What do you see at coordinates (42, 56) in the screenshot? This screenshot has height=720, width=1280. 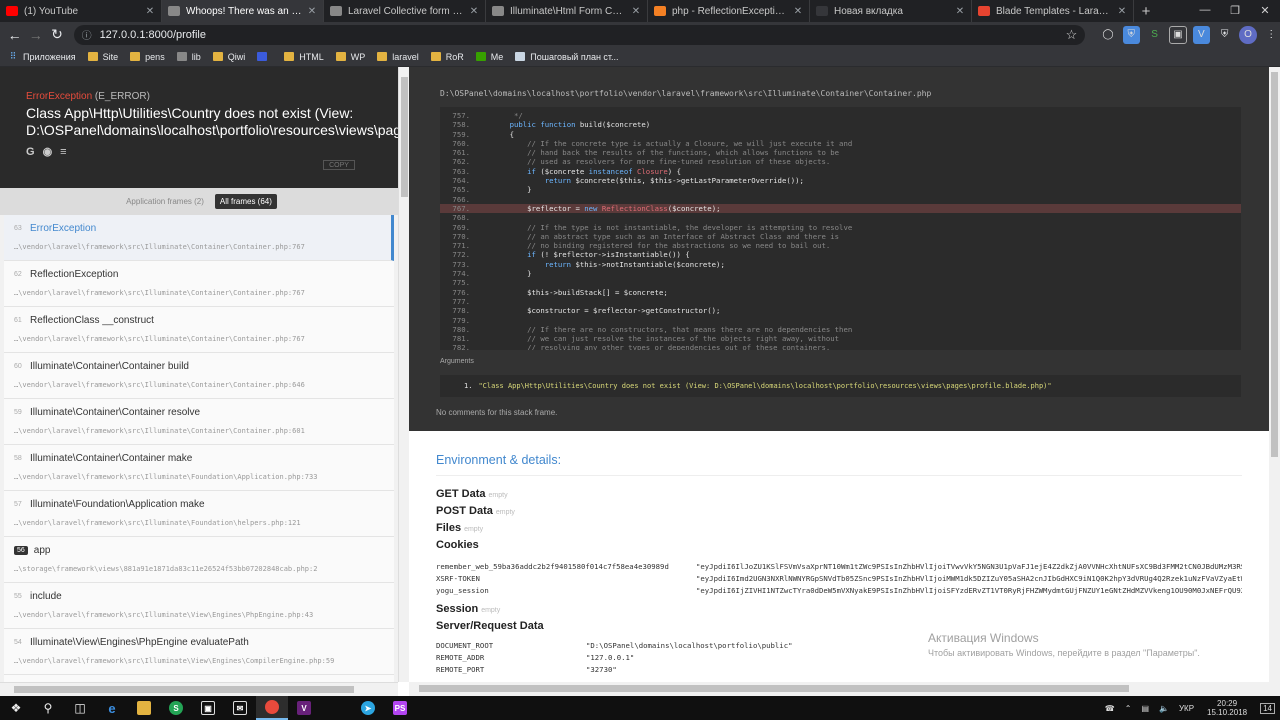 I see `bookmark-item: ⠿ Приложения` at bounding box center [42, 56].